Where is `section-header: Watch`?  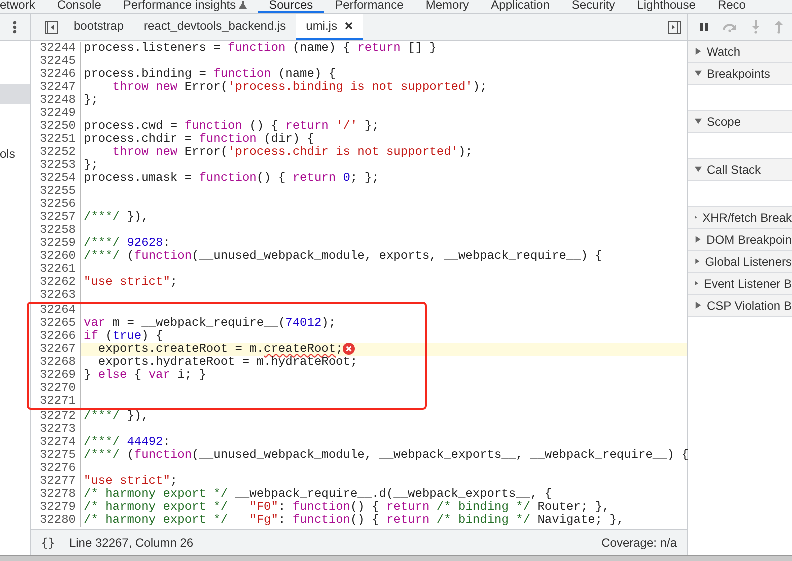 section-header: Watch is located at coordinates (740, 52).